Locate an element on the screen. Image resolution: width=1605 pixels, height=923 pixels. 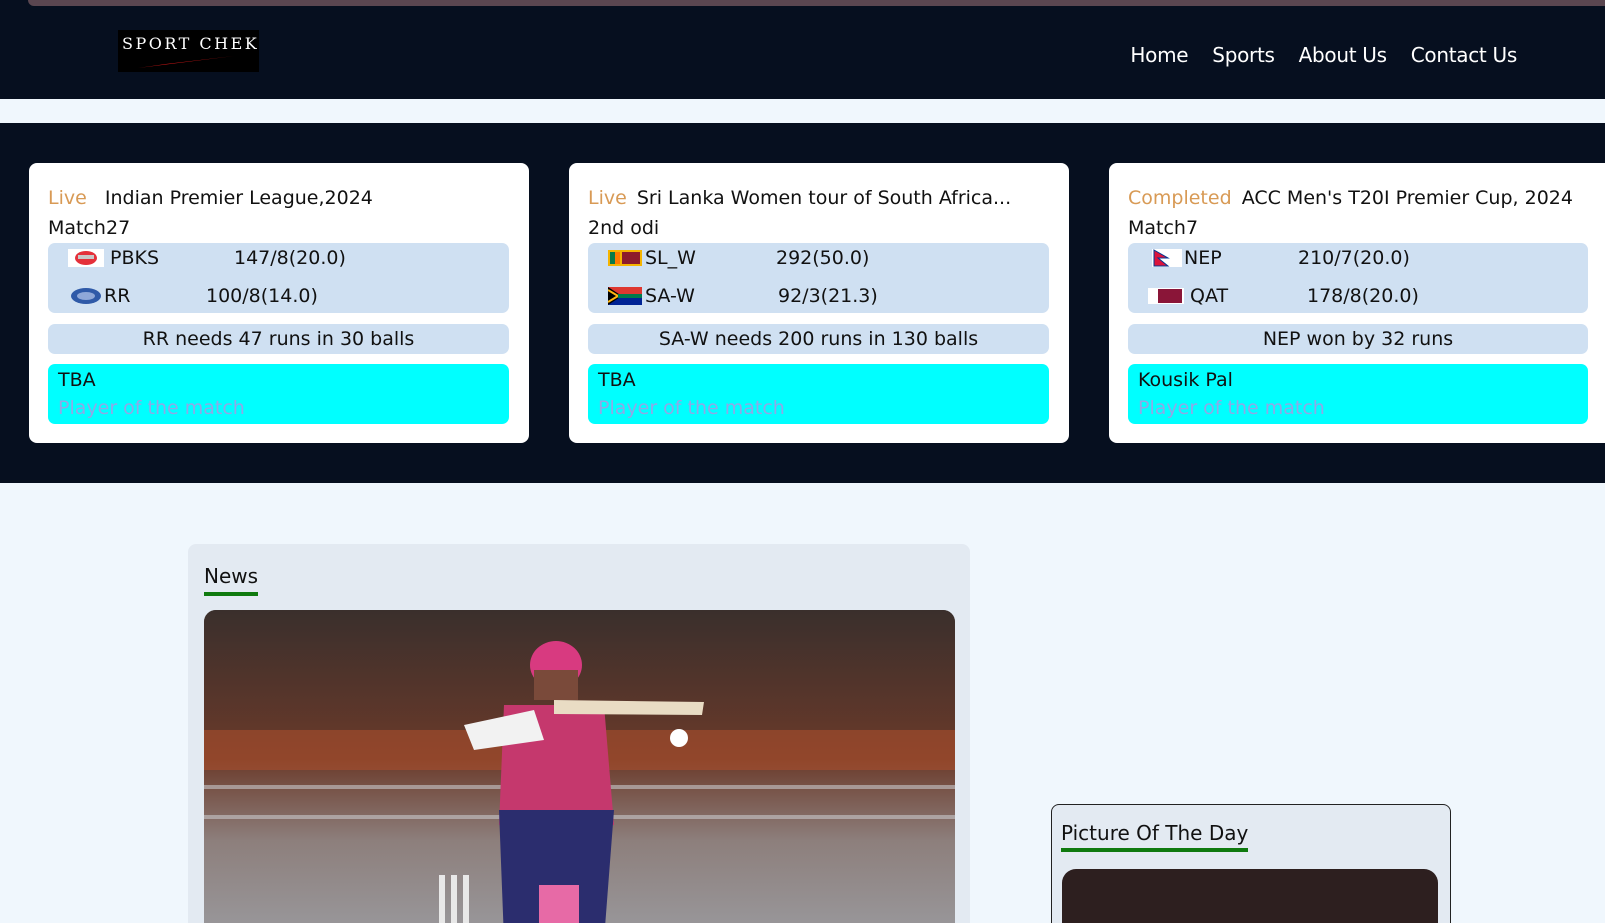
pbks-logo-icon is located at coordinates (86, 260).